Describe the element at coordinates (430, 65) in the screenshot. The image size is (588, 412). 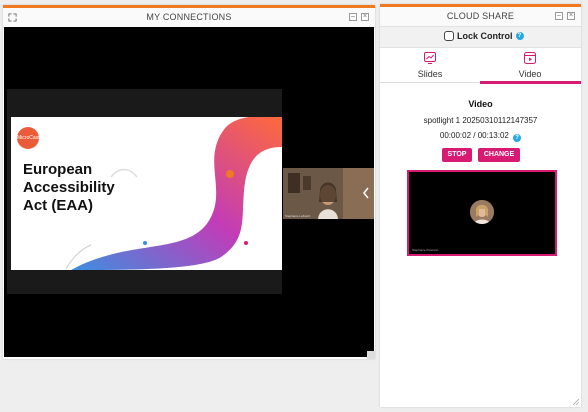
I see `tab-slides: Slides` at that location.